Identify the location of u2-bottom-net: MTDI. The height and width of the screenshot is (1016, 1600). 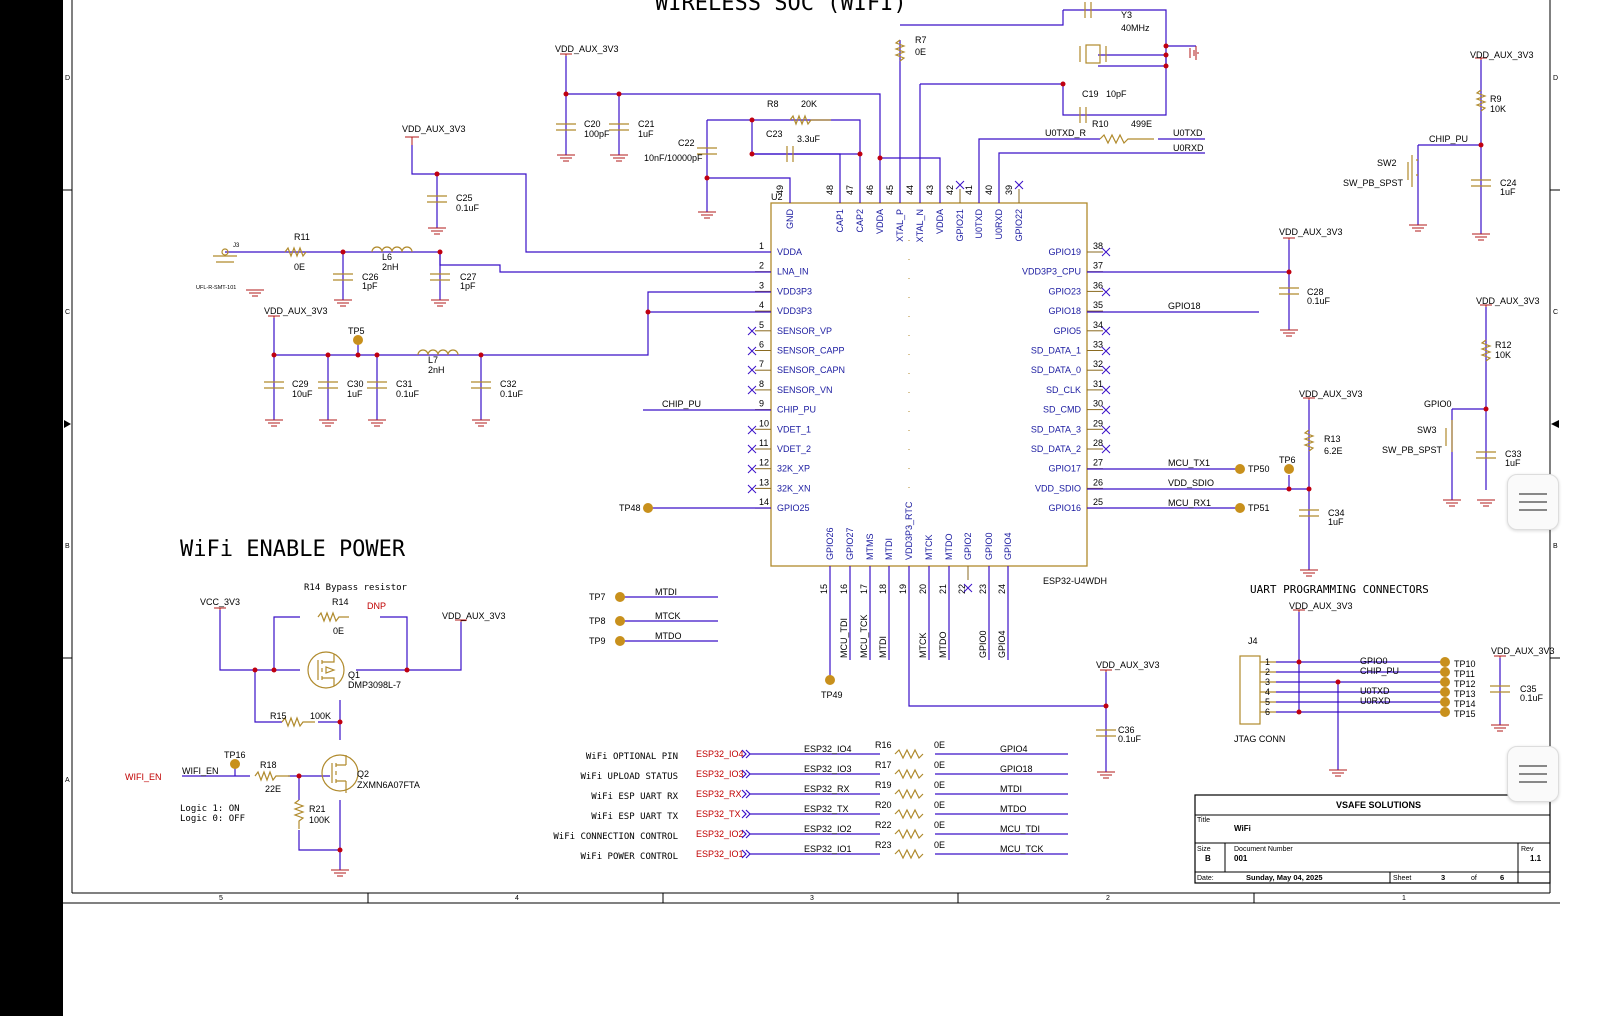
(883, 647).